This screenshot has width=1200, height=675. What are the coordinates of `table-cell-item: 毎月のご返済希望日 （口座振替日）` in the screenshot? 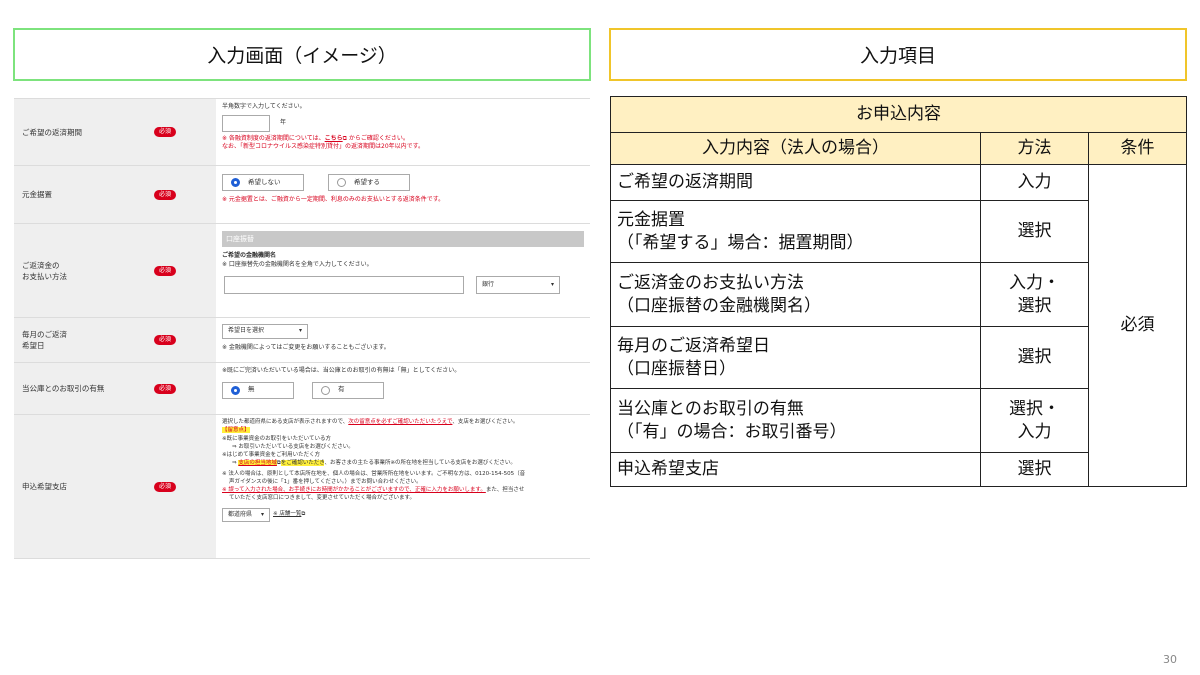 It's located at (795, 357).